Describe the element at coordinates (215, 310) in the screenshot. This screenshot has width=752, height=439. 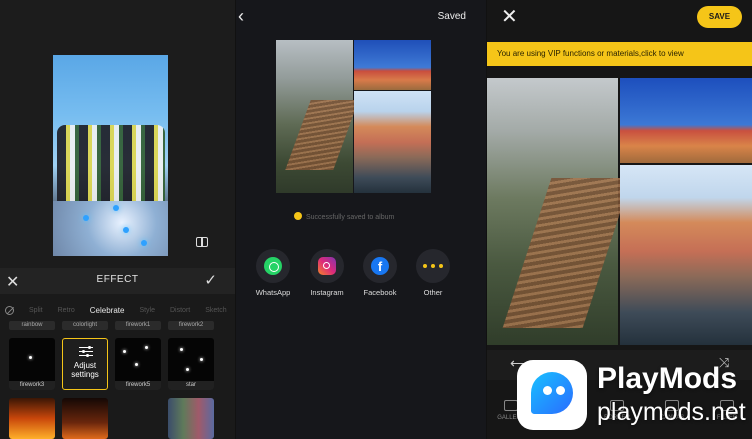
I see `tab-sketch: Sketch` at that location.